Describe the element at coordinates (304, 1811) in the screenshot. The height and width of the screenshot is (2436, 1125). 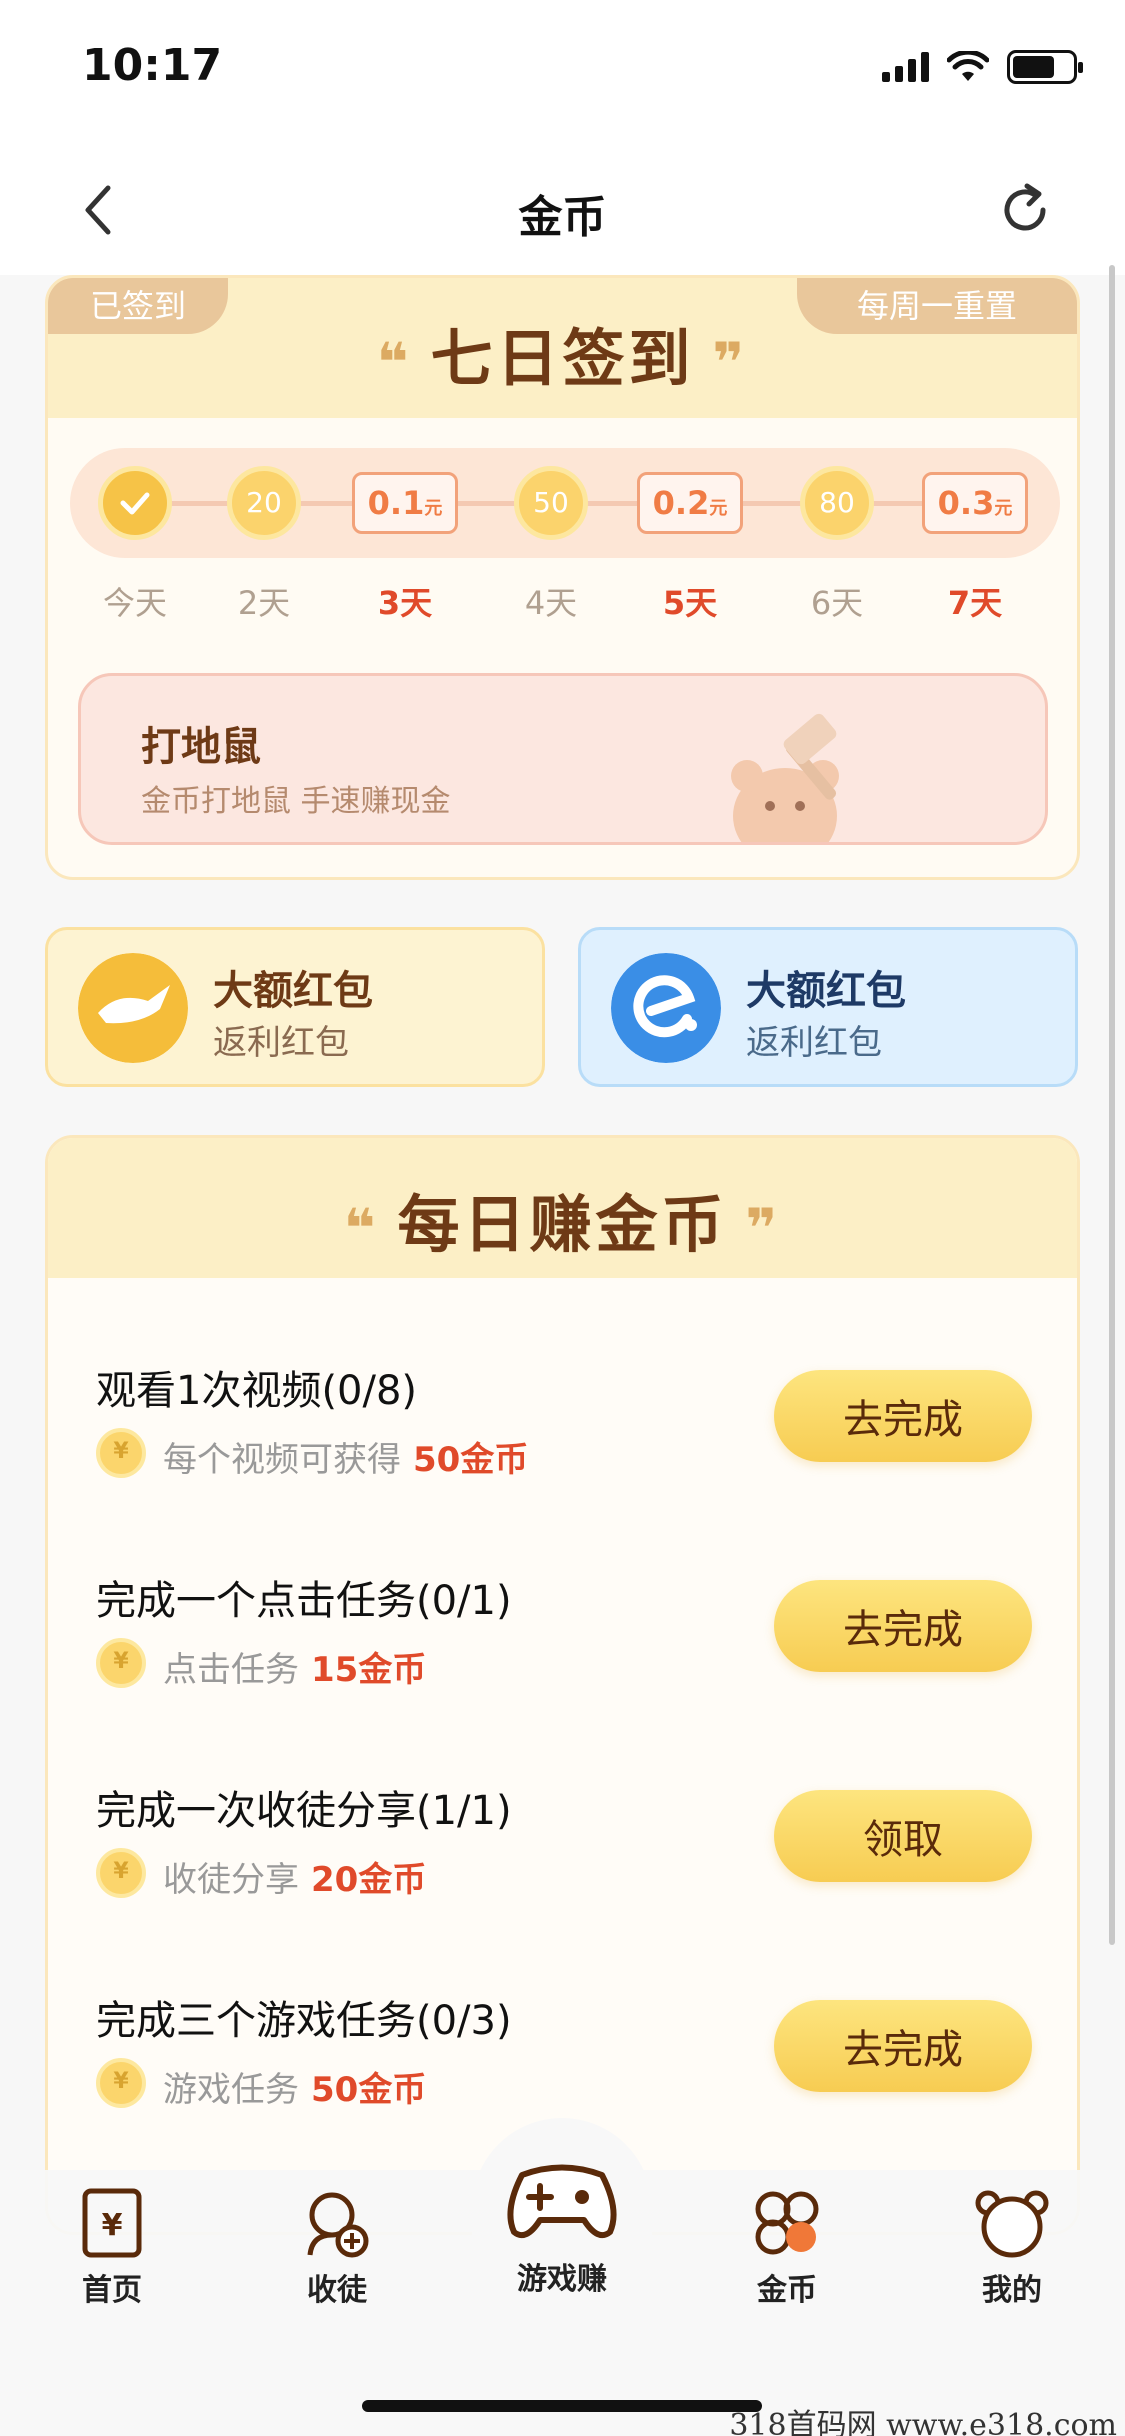
I see `task-title: 完成一次收徒分享(1/1)` at that location.